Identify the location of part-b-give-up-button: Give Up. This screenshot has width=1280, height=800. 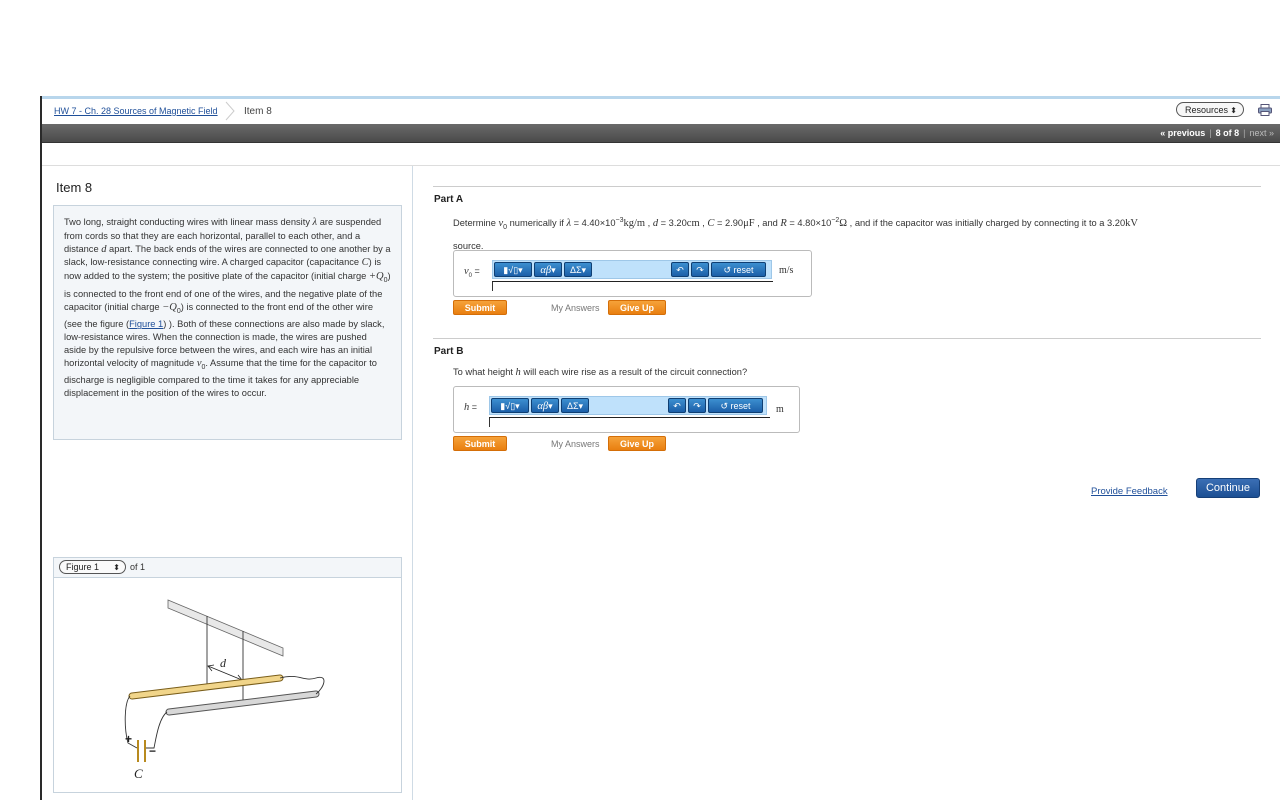
(637, 443).